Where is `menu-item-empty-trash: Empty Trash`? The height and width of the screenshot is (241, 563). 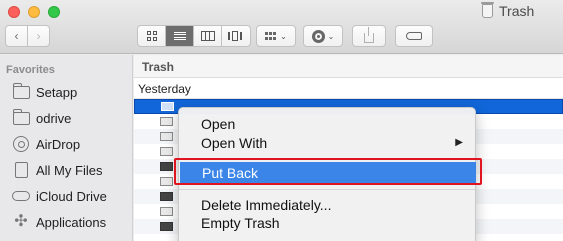
menu-item-empty-trash: Empty Trash is located at coordinates (327, 223).